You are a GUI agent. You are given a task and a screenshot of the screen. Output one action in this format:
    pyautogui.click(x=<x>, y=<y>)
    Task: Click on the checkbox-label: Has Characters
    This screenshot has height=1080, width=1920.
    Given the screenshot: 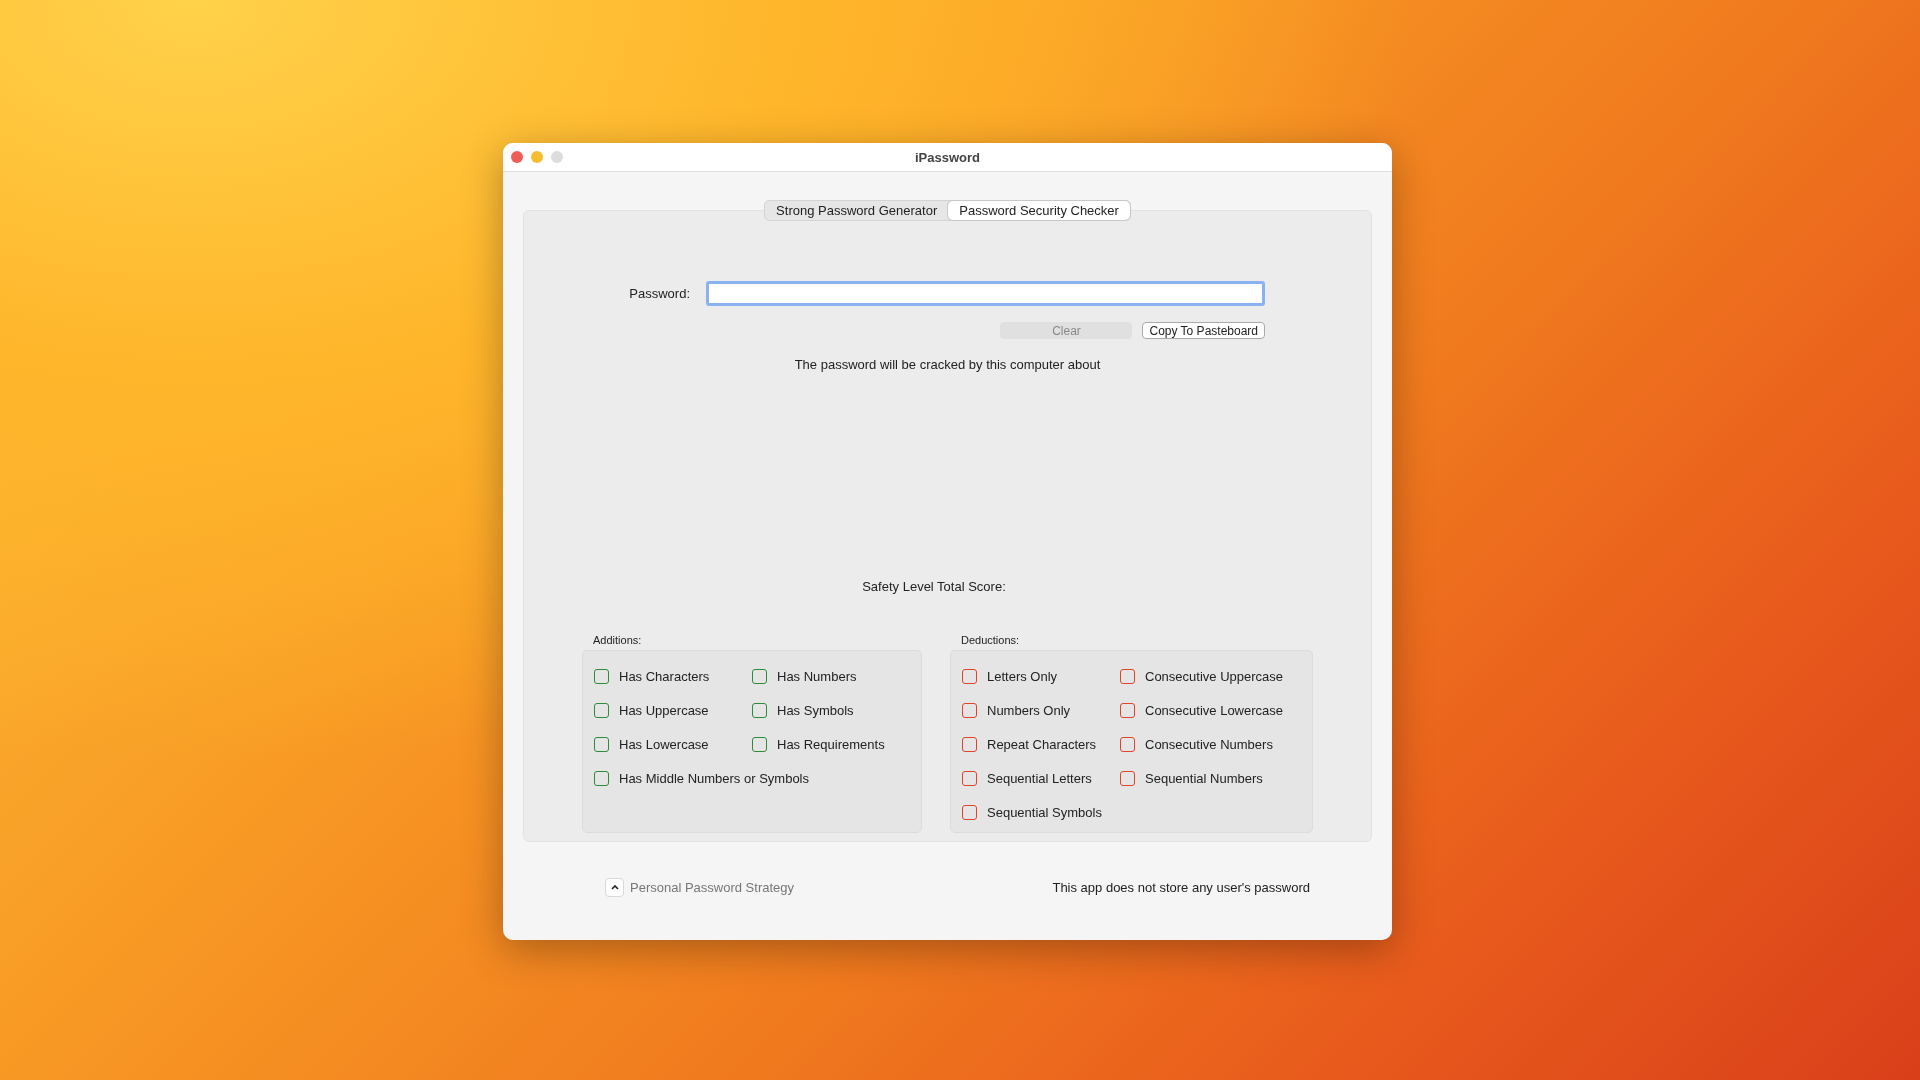 What is the action you would take?
    pyautogui.click(x=664, y=676)
    